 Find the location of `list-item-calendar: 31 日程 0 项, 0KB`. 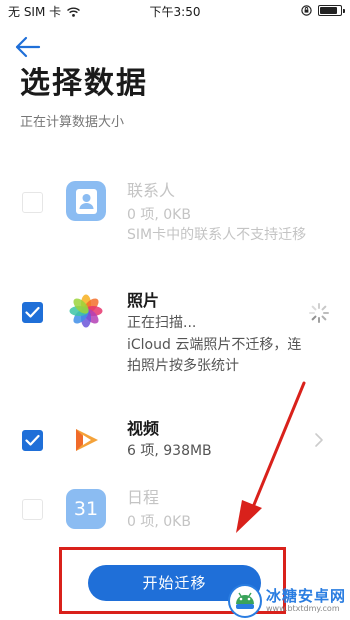

list-item-calendar: 31 日程 0 项, 0KB is located at coordinates (175, 510).